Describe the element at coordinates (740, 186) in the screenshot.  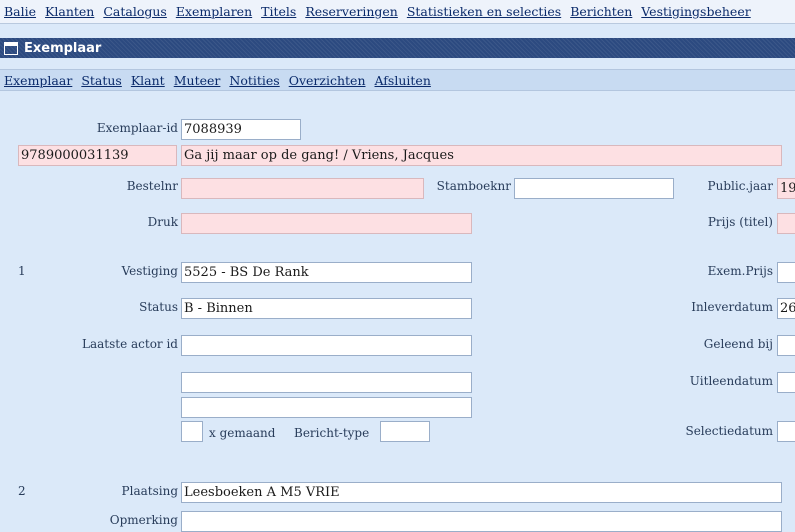
I see `publicjaar-label: Public.jaar` at that location.